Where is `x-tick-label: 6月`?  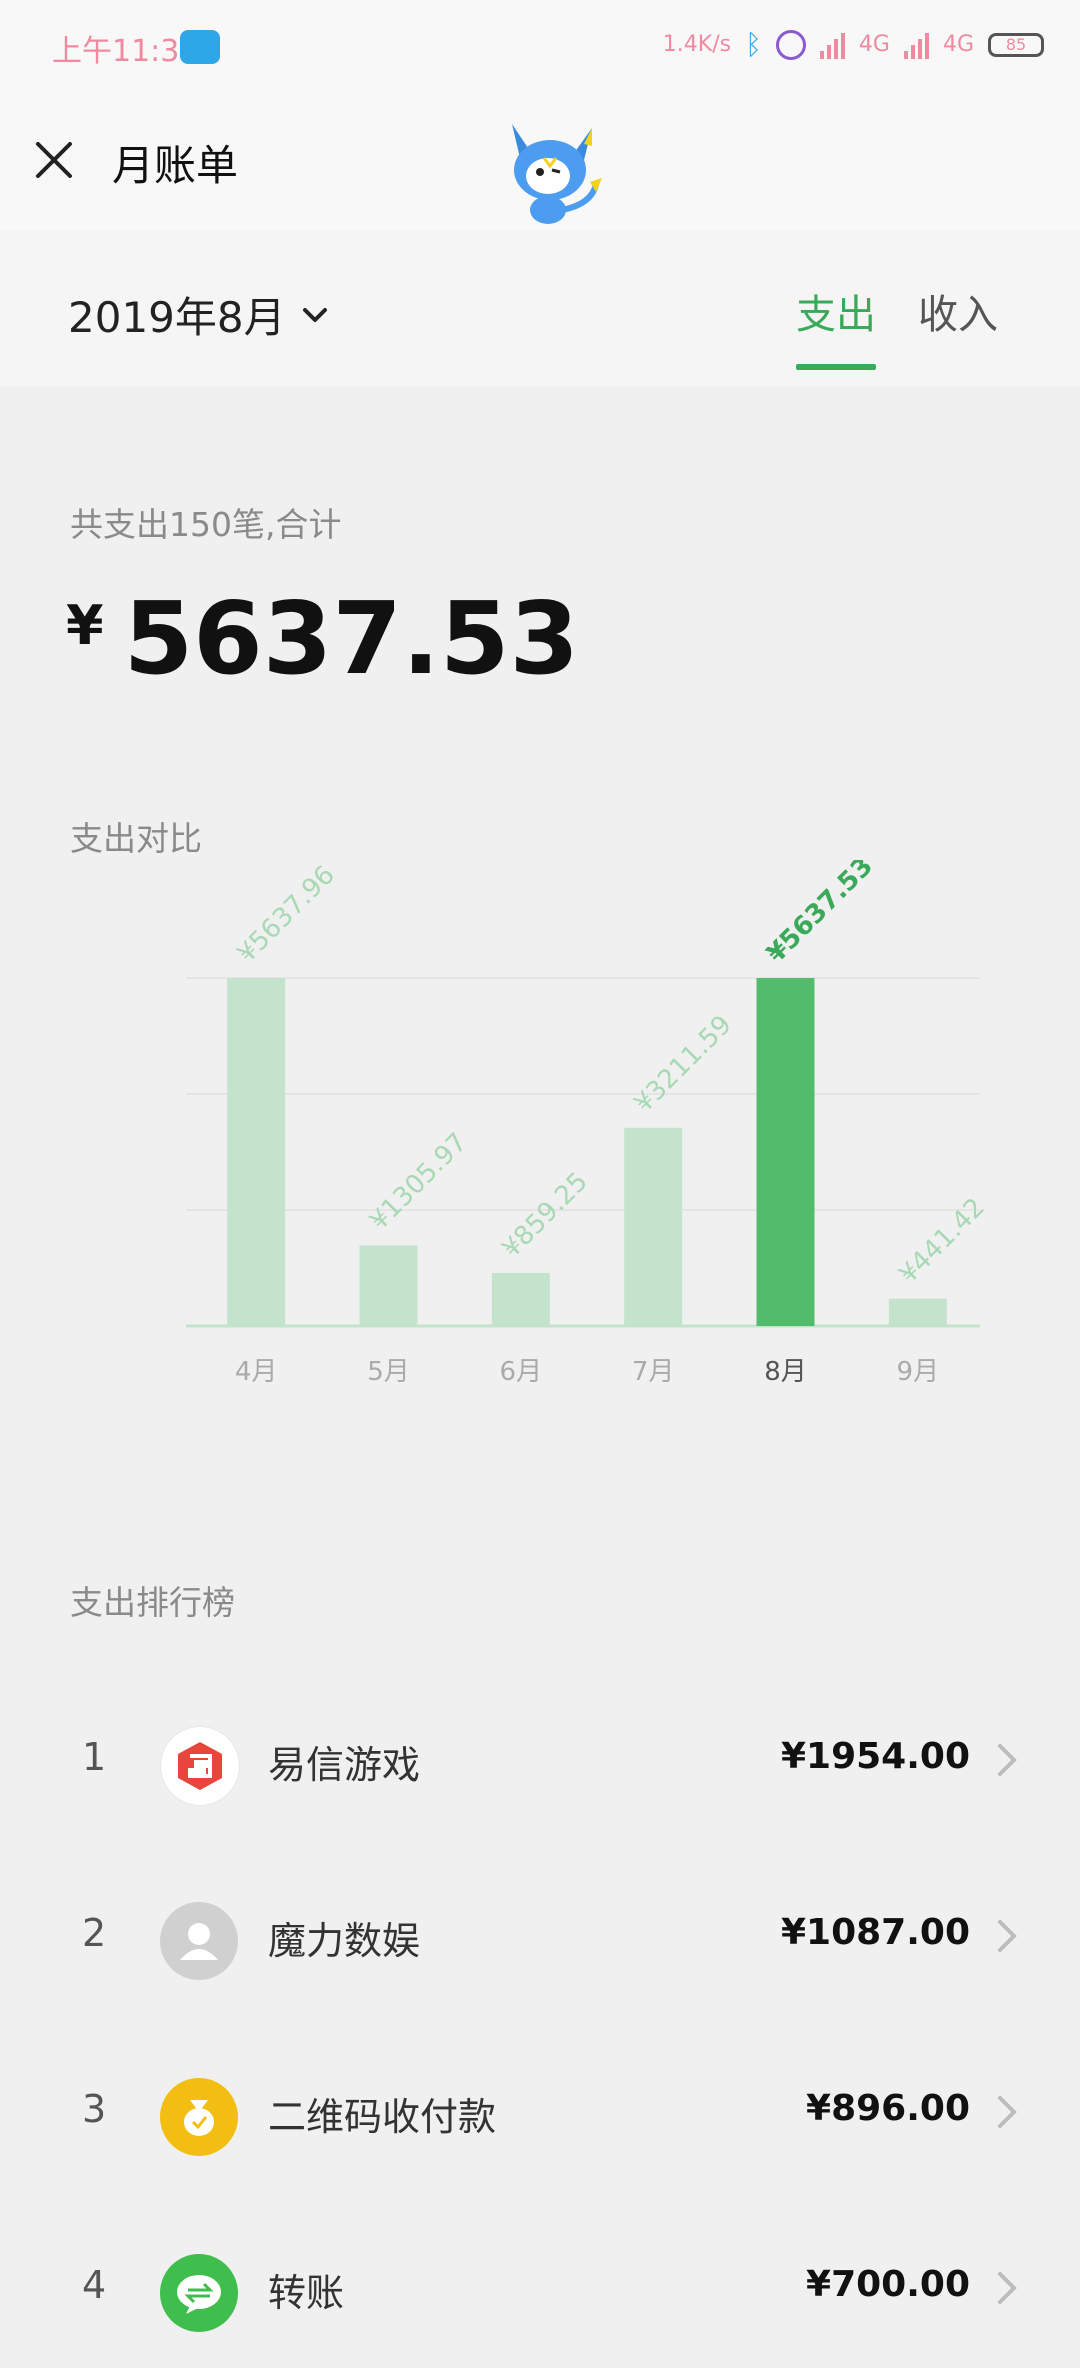
x-tick-label: 6月 is located at coordinates (521, 1372).